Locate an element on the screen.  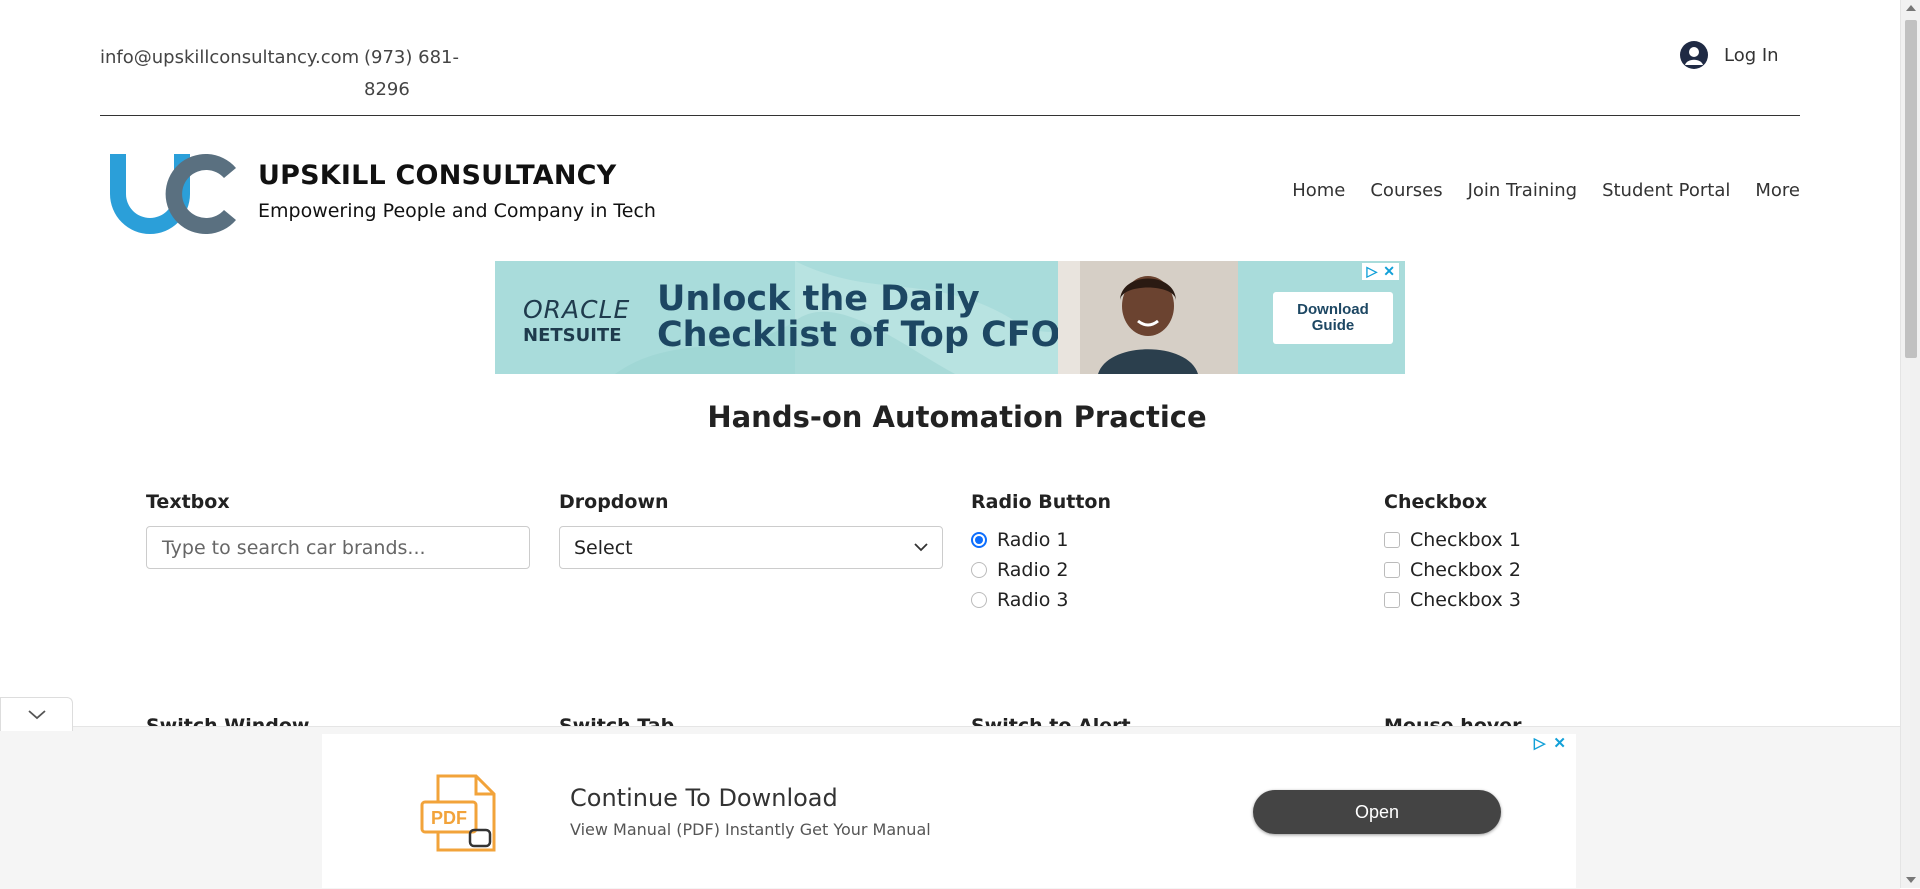
scroll-up-icon is located at coordinates (1911, 8).